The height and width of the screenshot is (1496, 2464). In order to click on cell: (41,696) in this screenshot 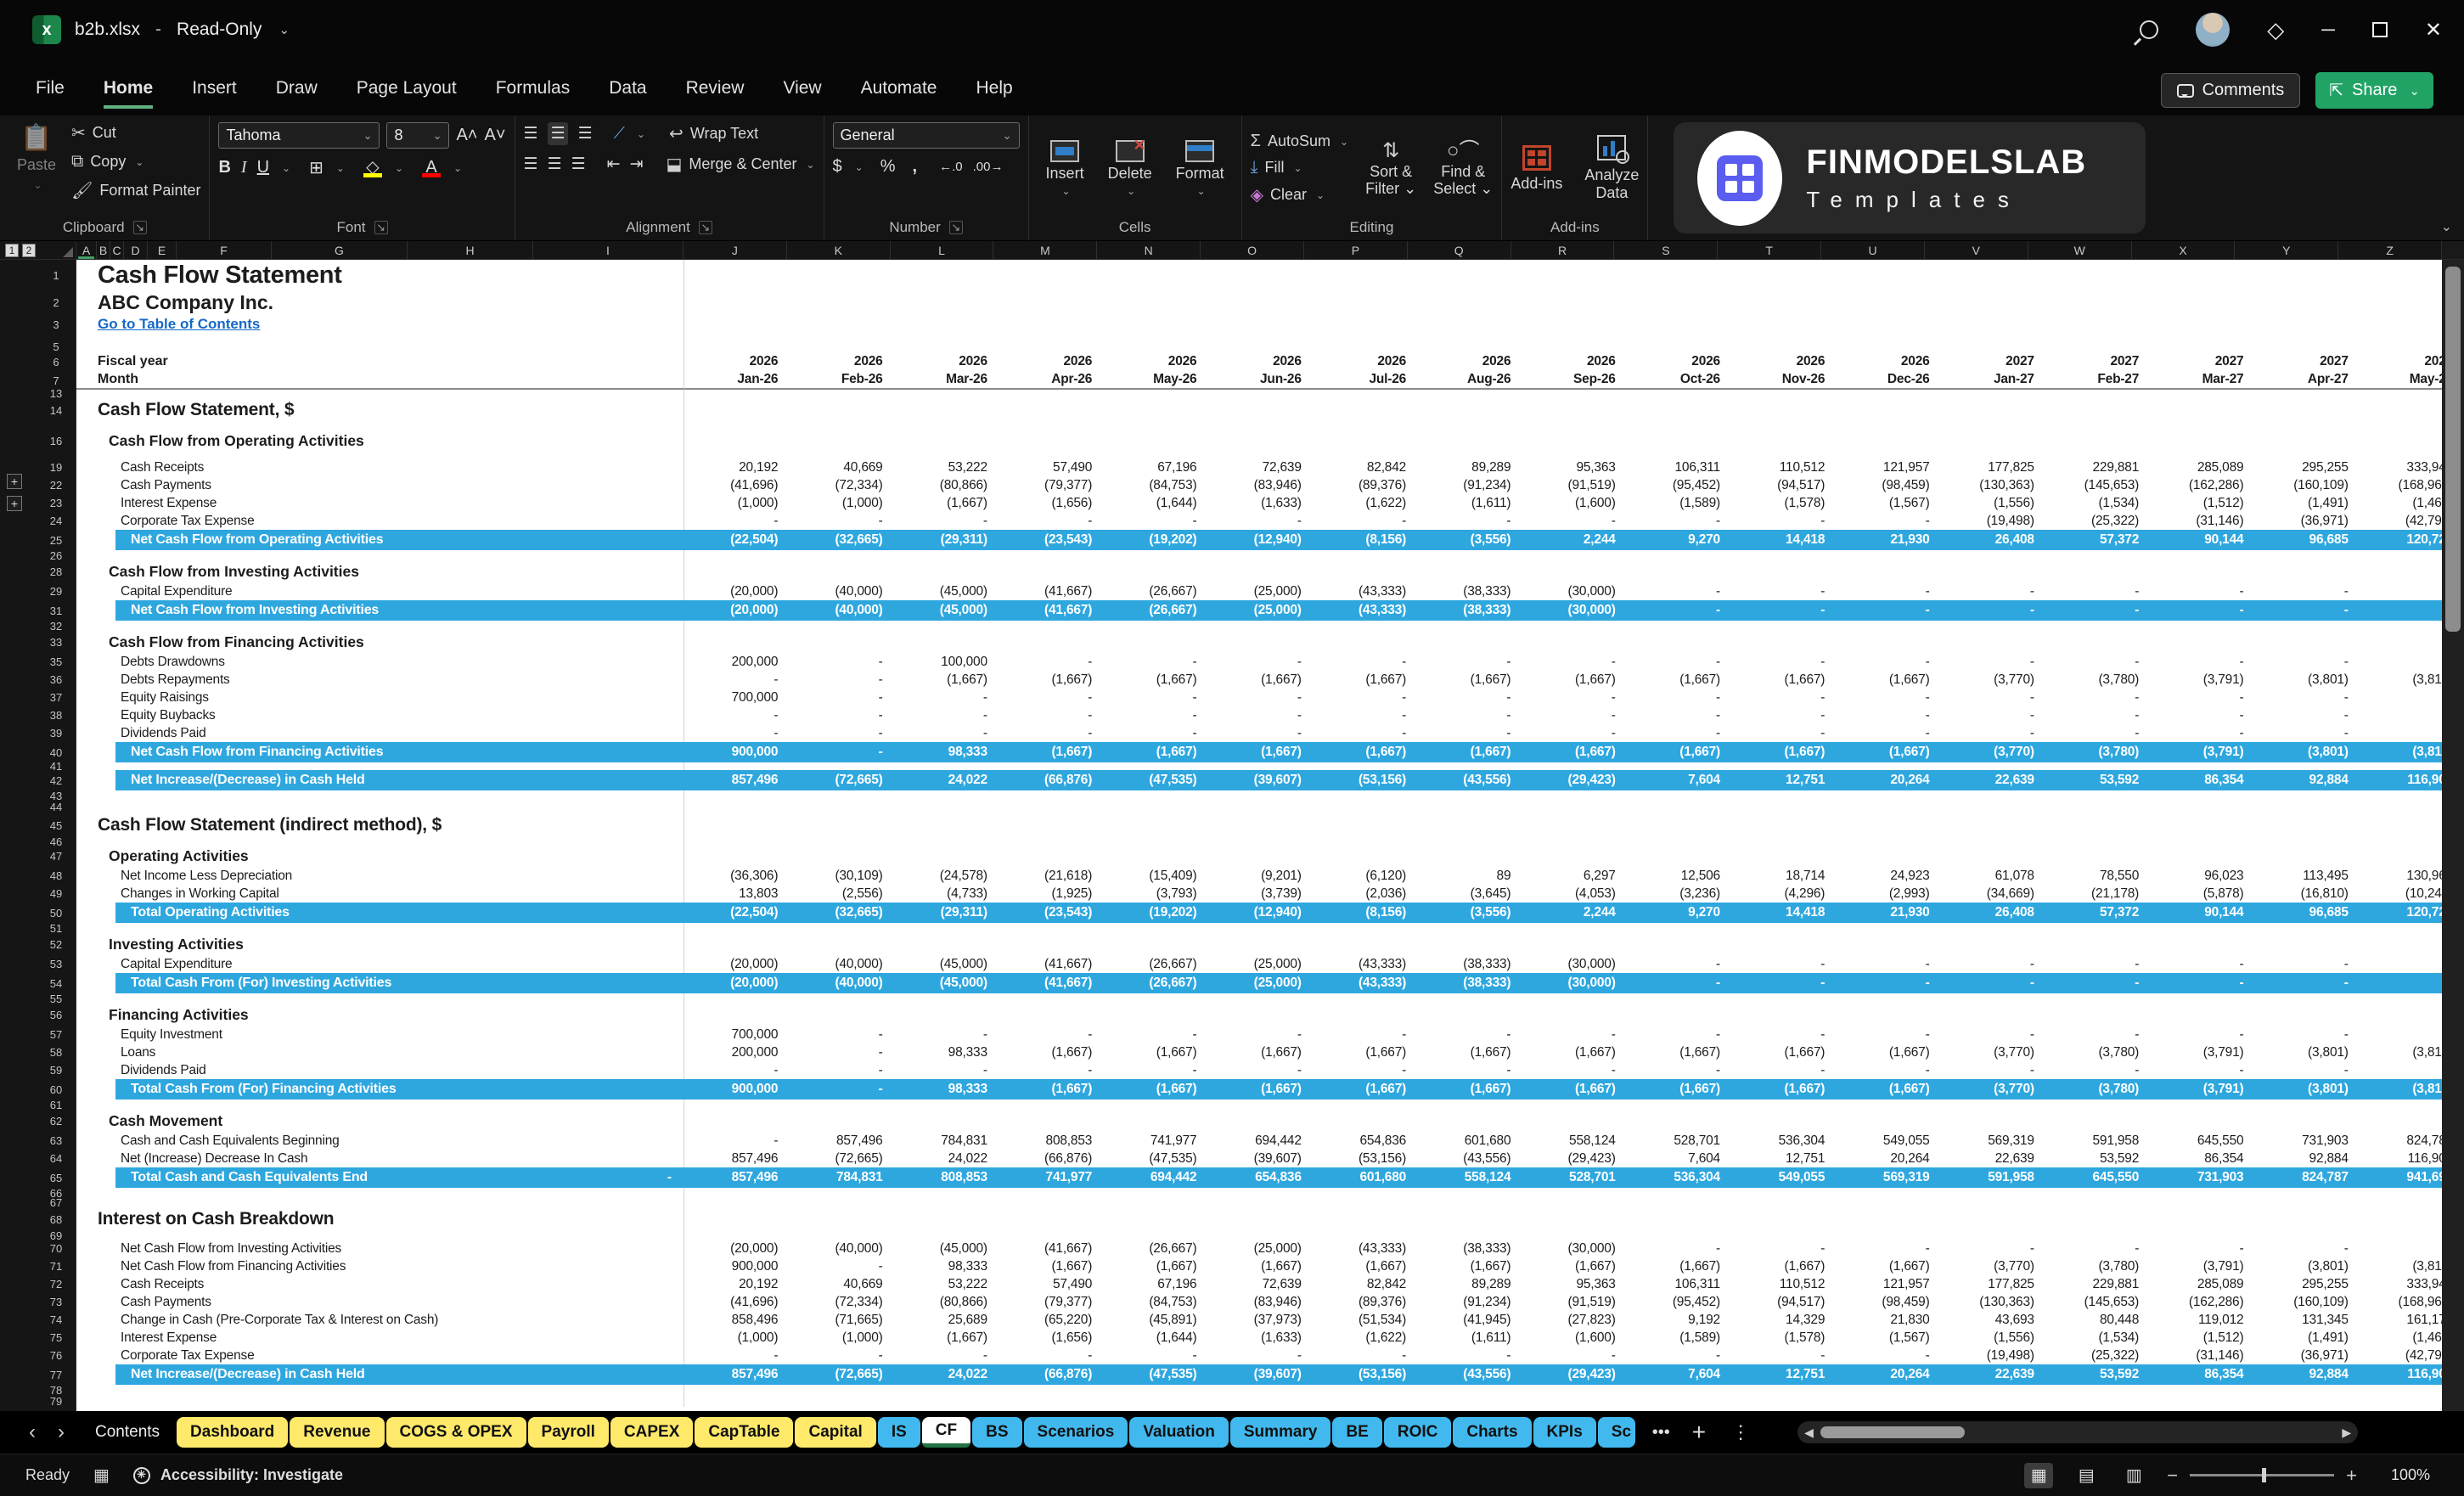, I will do `click(736, 1302)`.